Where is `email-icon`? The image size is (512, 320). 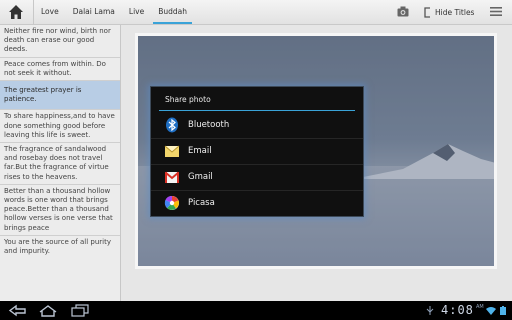 email-icon is located at coordinates (172, 151).